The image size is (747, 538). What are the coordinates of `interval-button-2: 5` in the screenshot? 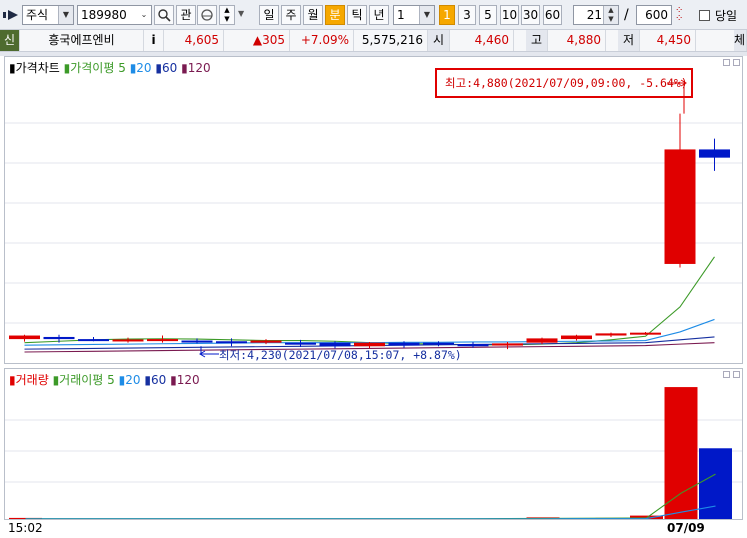 It's located at (488, 15).